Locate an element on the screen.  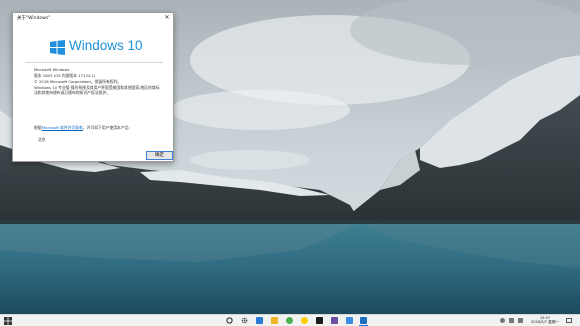
system-clock: 15:07 2018/5/7 星期一 is located at coordinates (545, 320).